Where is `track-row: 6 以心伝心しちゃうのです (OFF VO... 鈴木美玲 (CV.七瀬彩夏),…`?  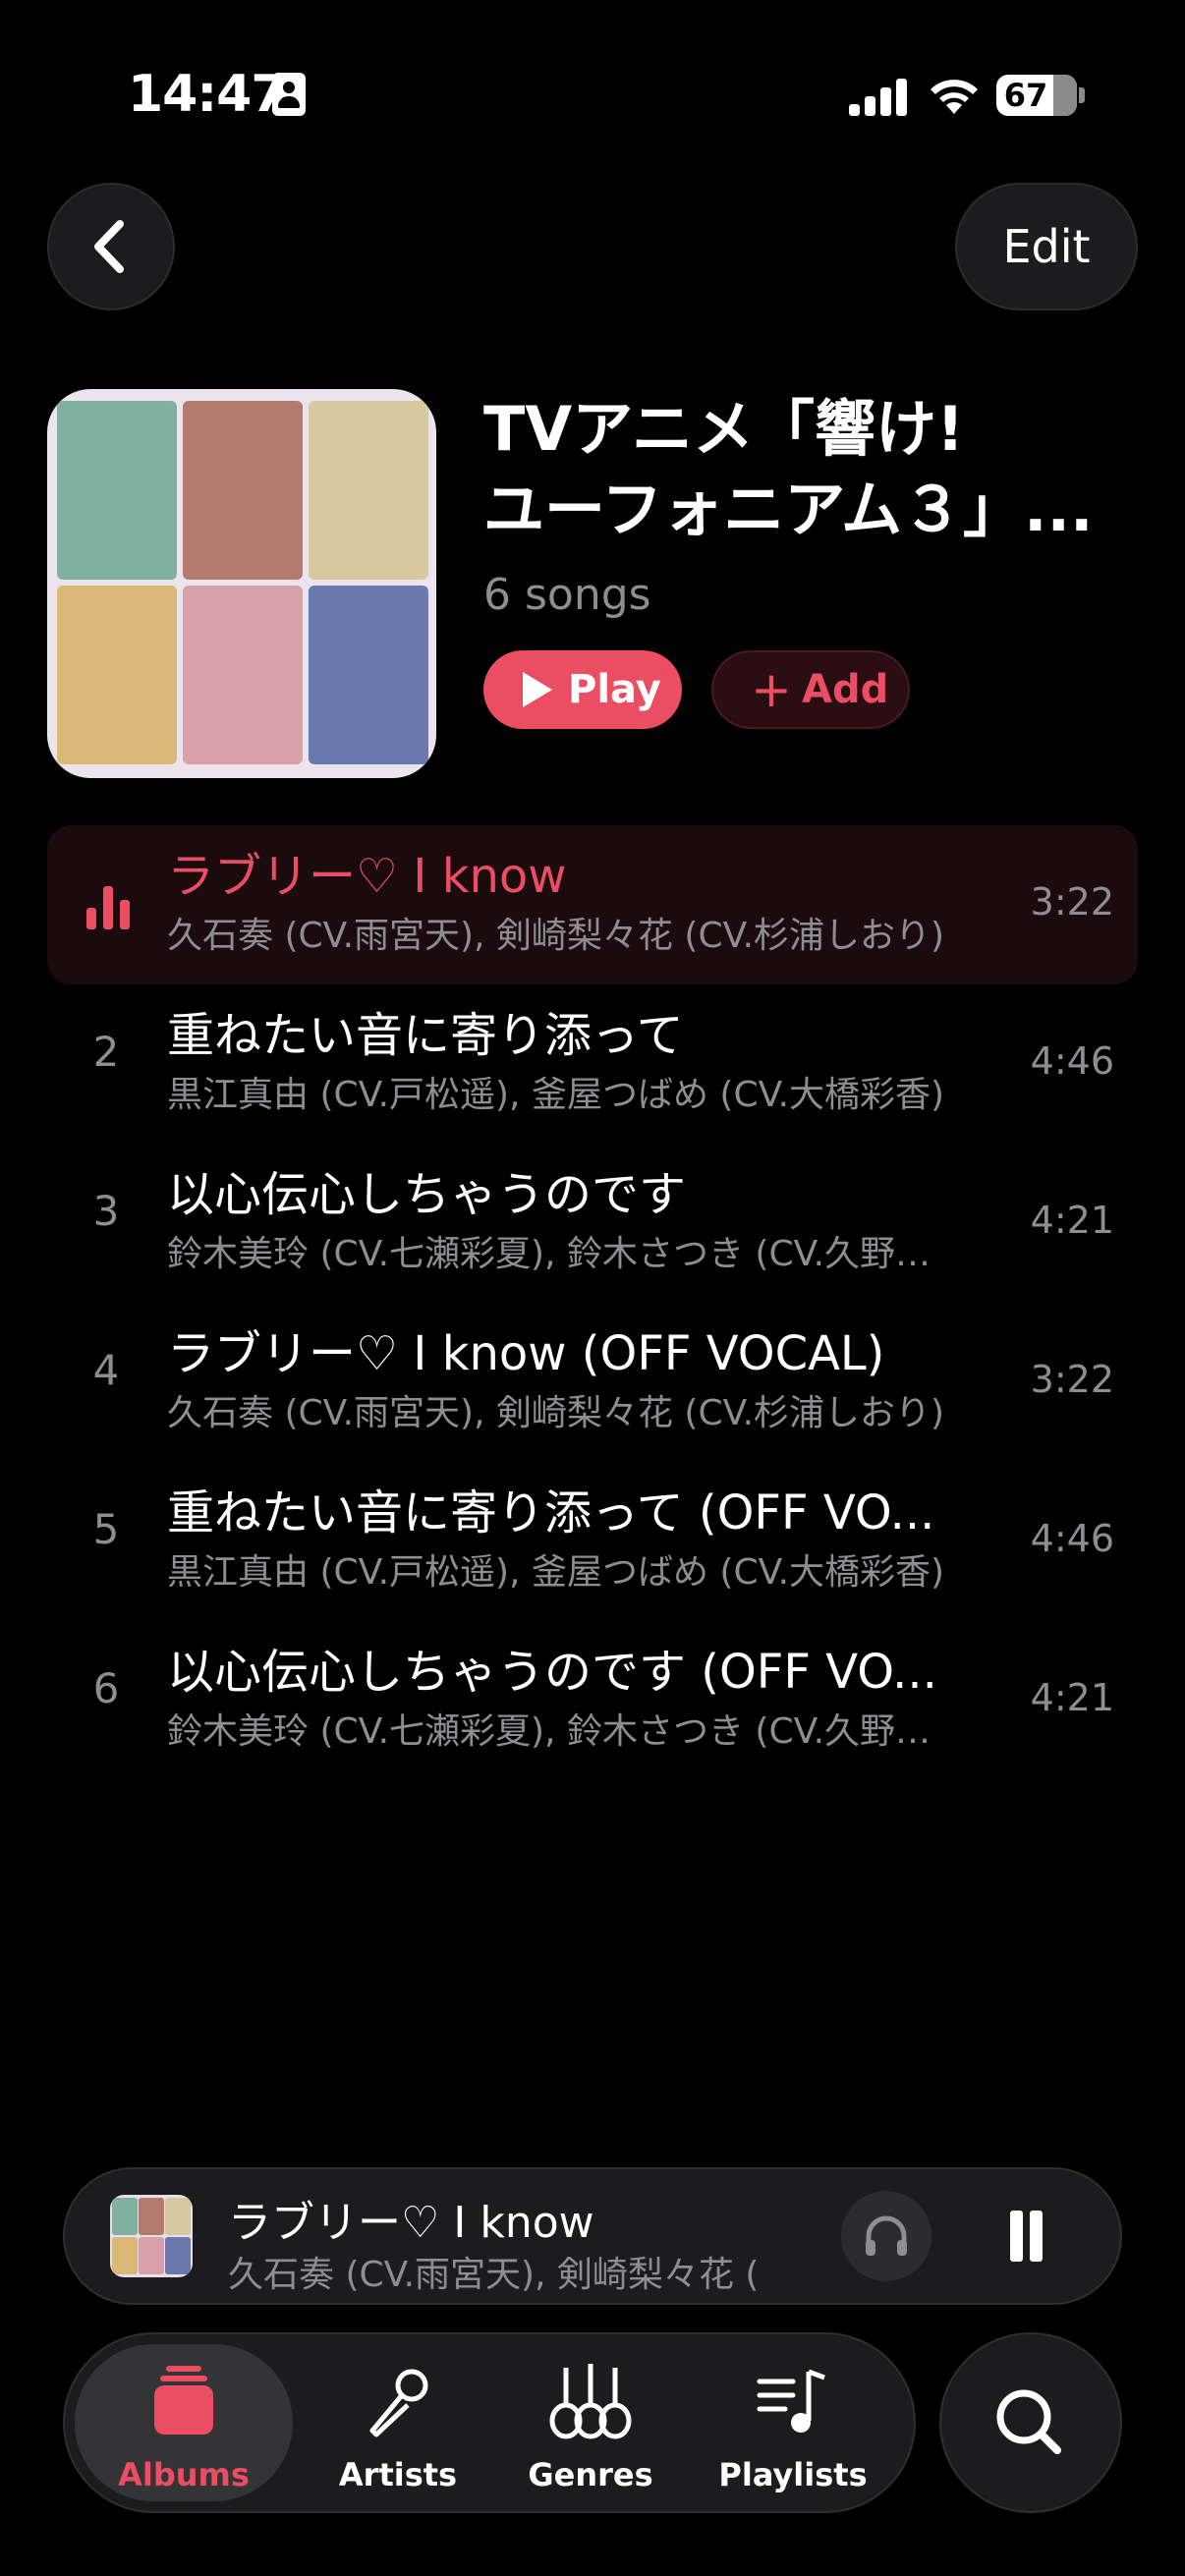
track-row: 6 以心伝心しちゃうのです (OFF VO... 鈴木美玲 (CV.七瀬彩夏),… is located at coordinates (592, 1700).